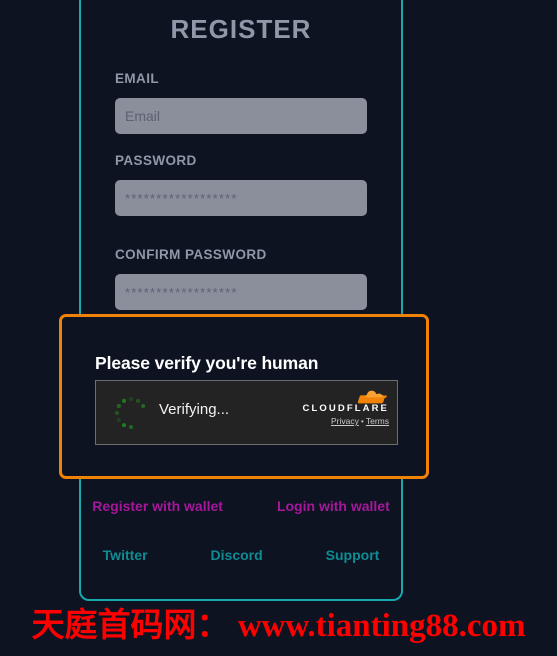  I want to click on cloudflare-cloud-icon, so click(372, 397).